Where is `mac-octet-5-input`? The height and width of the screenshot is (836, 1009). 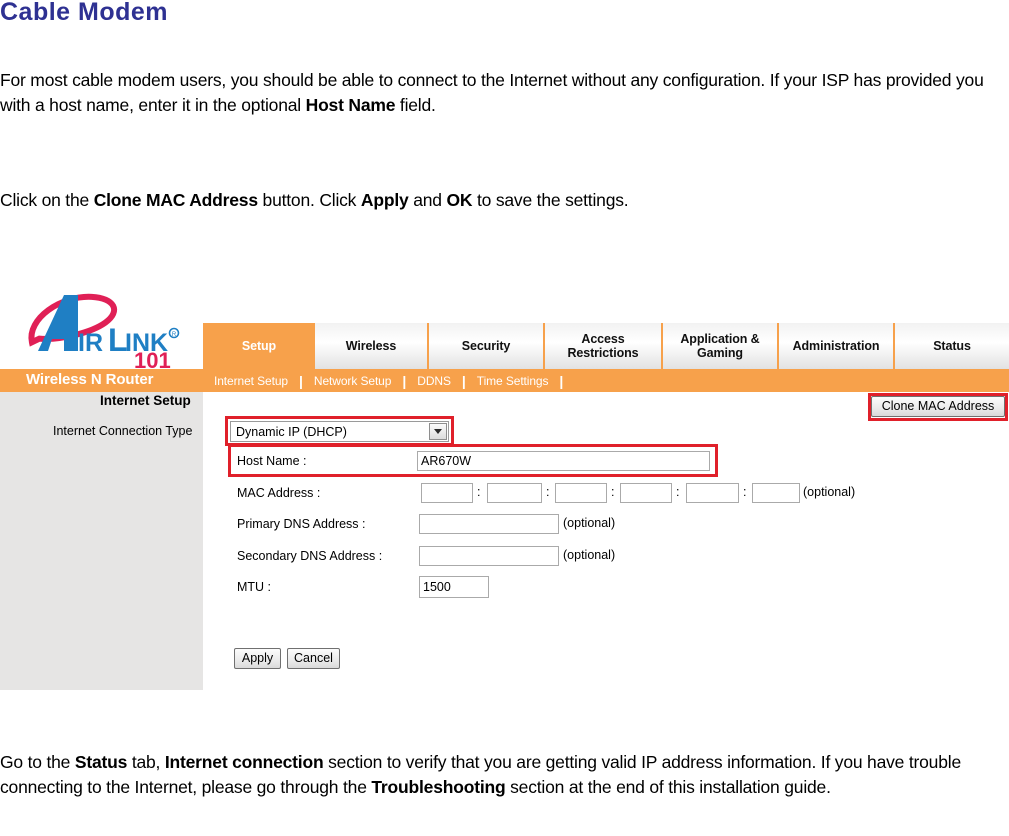 mac-octet-5-input is located at coordinates (712, 493).